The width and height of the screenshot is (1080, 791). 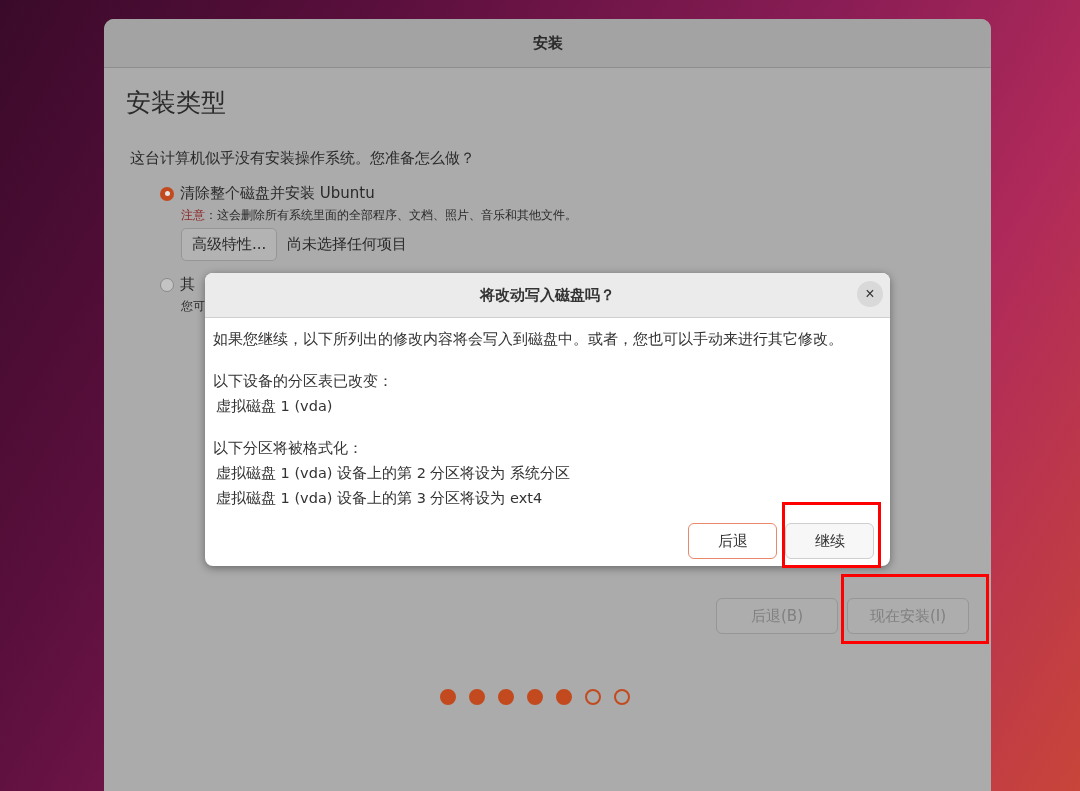 What do you see at coordinates (303, 158) in the screenshot?
I see `question-text: 这台计算机似乎没有安装操作系统。您准备怎么做？` at bounding box center [303, 158].